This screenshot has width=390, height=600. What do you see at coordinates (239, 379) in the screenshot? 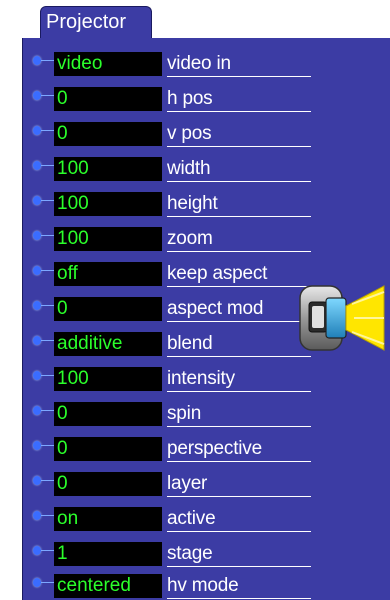
I see `property-label: intensity` at bounding box center [239, 379].